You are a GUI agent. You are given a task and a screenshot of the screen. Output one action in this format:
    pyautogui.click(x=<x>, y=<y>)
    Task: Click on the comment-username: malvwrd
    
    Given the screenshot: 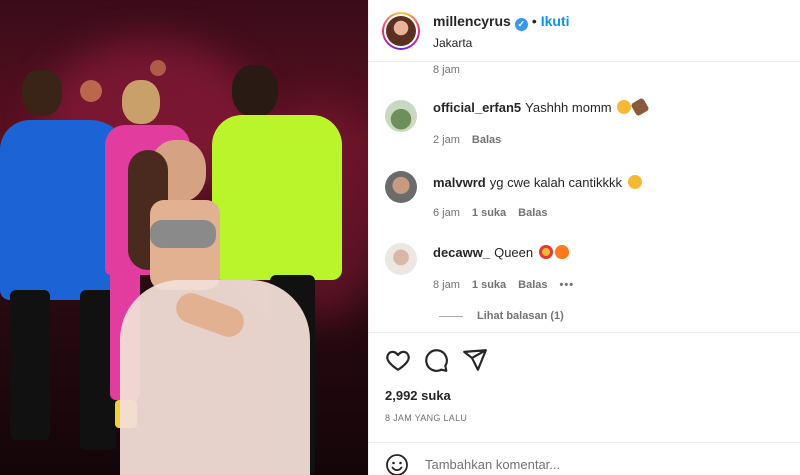 What is the action you would take?
    pyautogui.click(x=459, y=182)
    